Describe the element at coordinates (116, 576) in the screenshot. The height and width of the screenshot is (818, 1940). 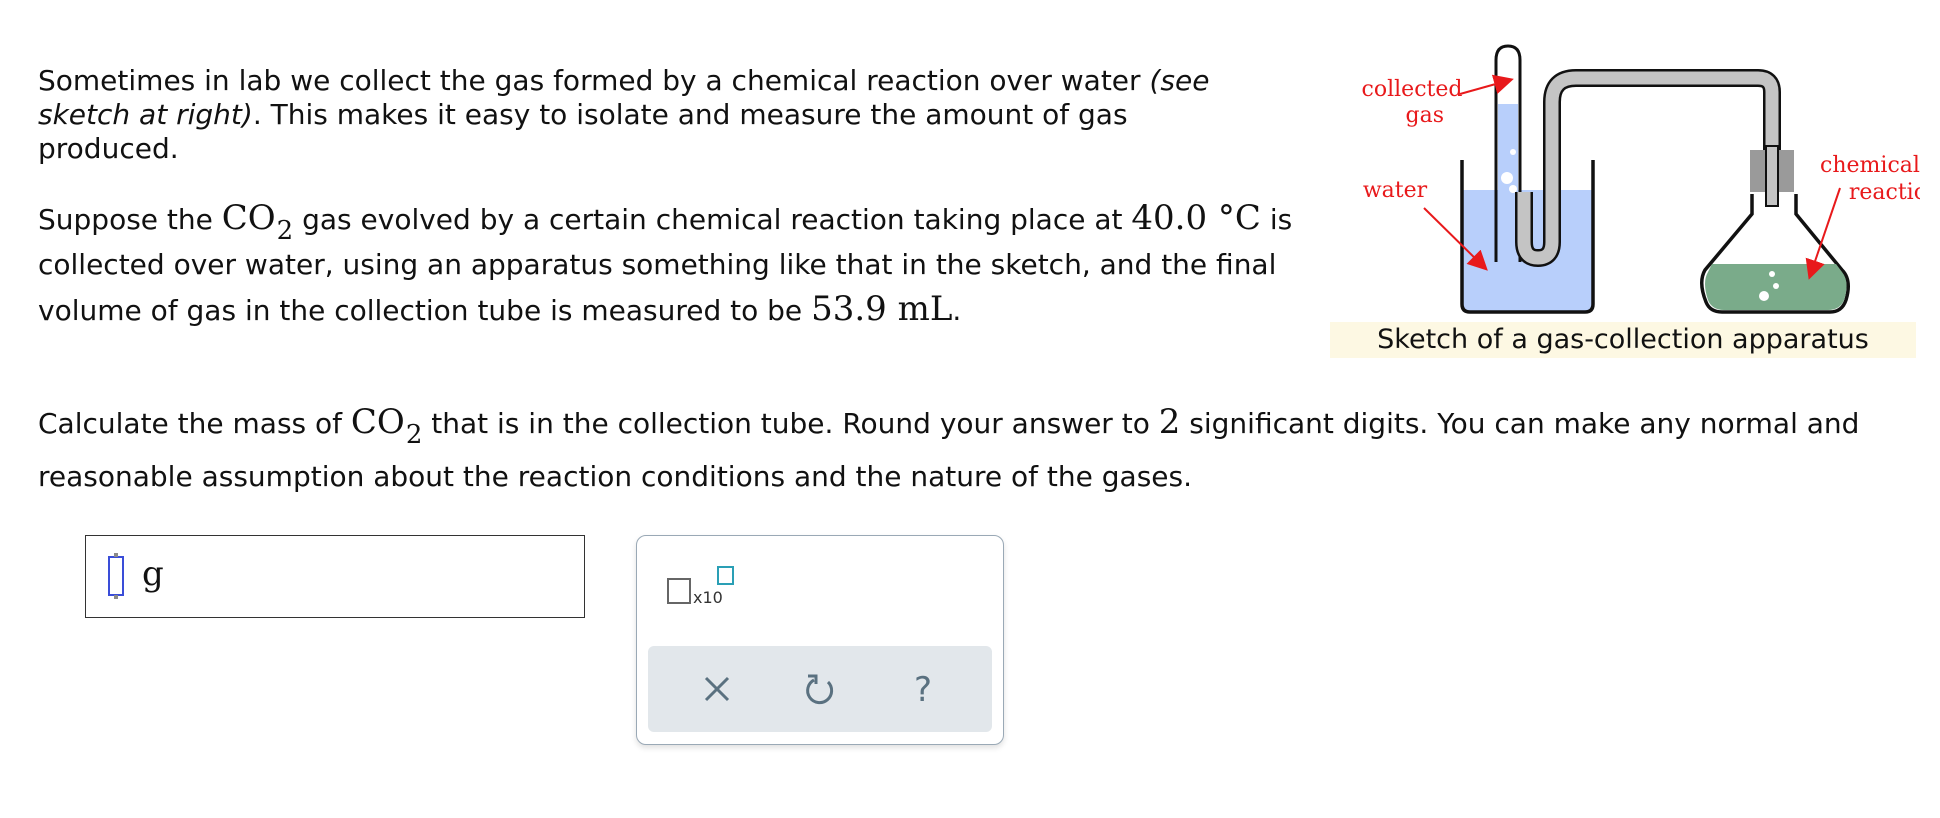
I see `answer-entry-slot` at that location.